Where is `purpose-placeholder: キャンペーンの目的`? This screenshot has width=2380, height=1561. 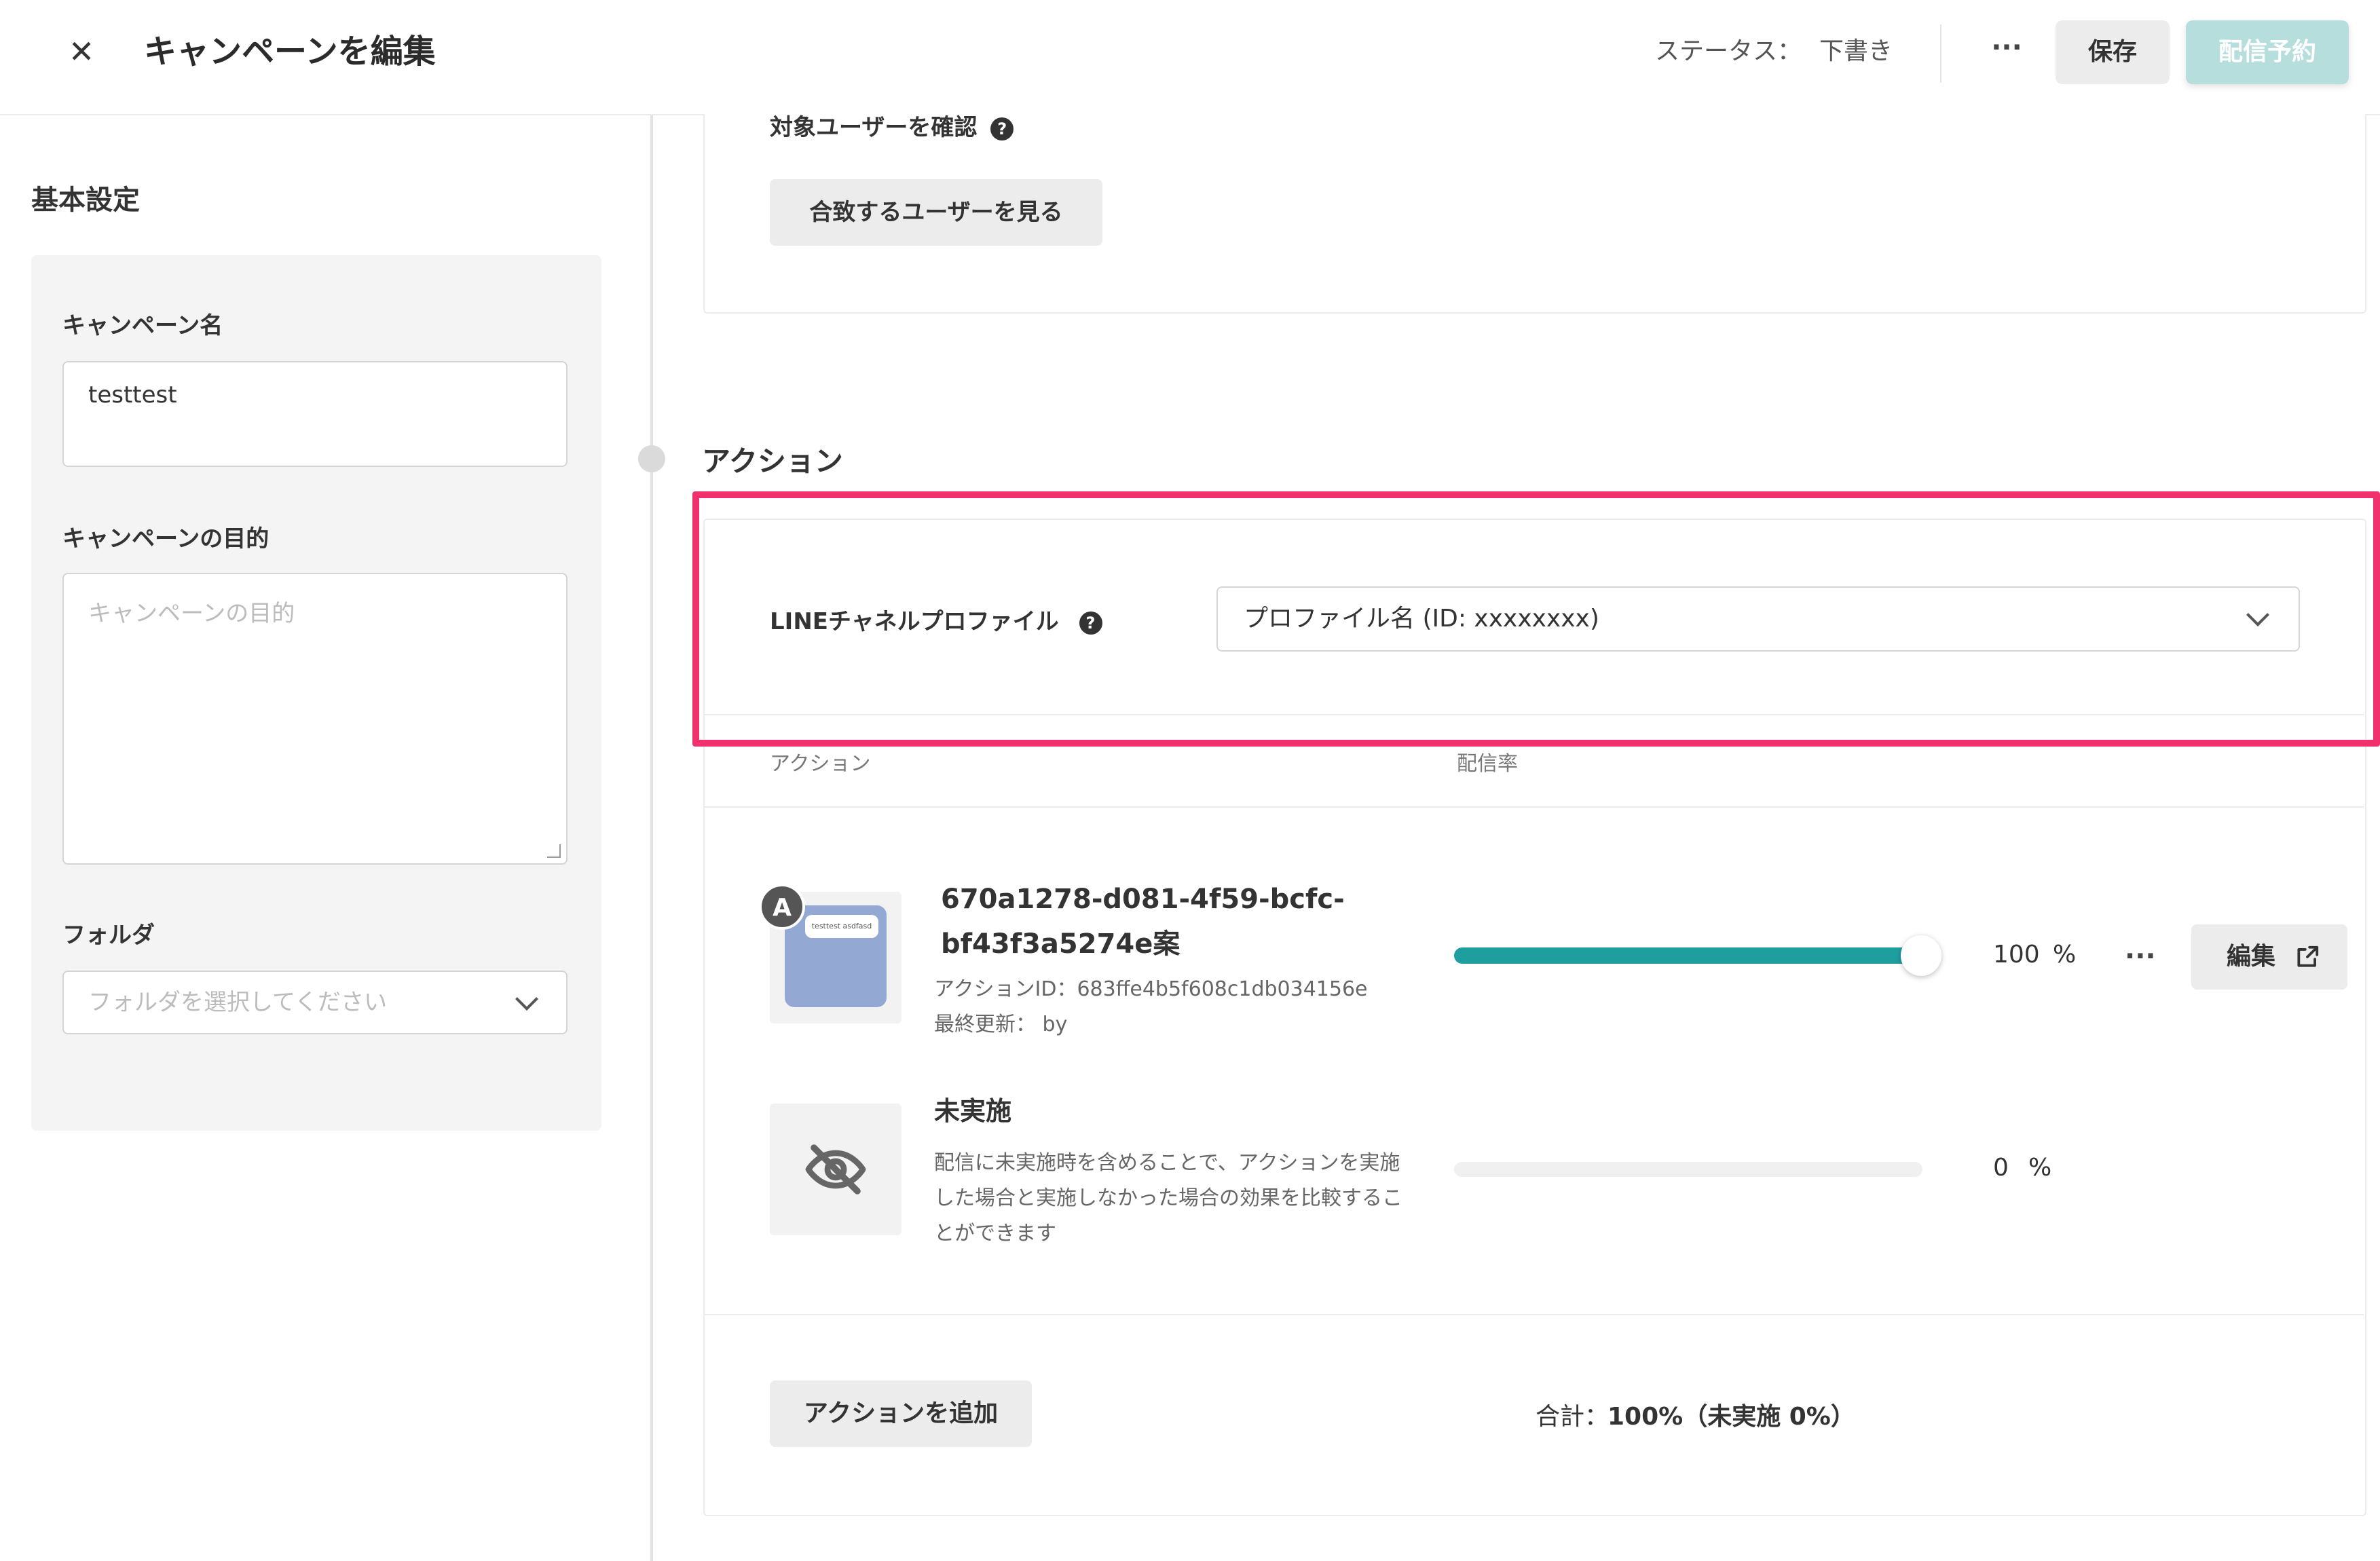 purpose-placeholder: キャンペーンの目的 is located at coordinates (191, 613).